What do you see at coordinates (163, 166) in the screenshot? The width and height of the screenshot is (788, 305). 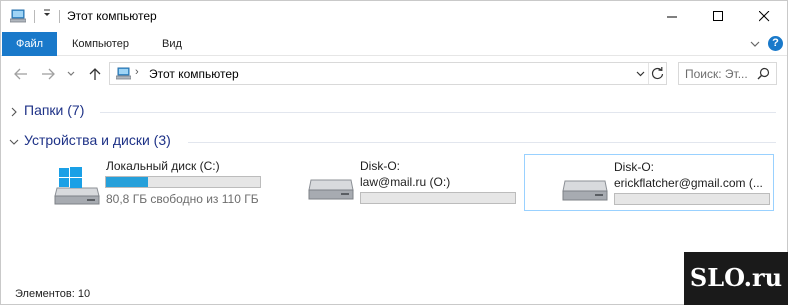 I see `drive-name: Локальный диск (C:)` at bounding box center [163, 166].